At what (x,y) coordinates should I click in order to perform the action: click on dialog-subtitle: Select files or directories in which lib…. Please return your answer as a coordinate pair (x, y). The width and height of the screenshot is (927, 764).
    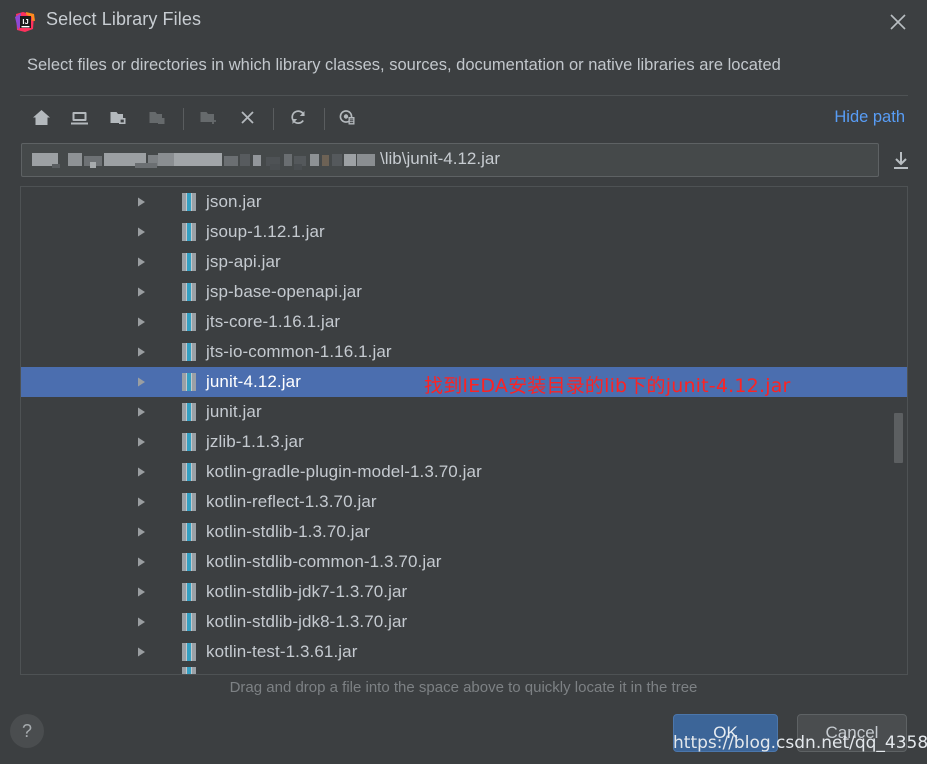
    Looking at the image, I should click on (404, 65).